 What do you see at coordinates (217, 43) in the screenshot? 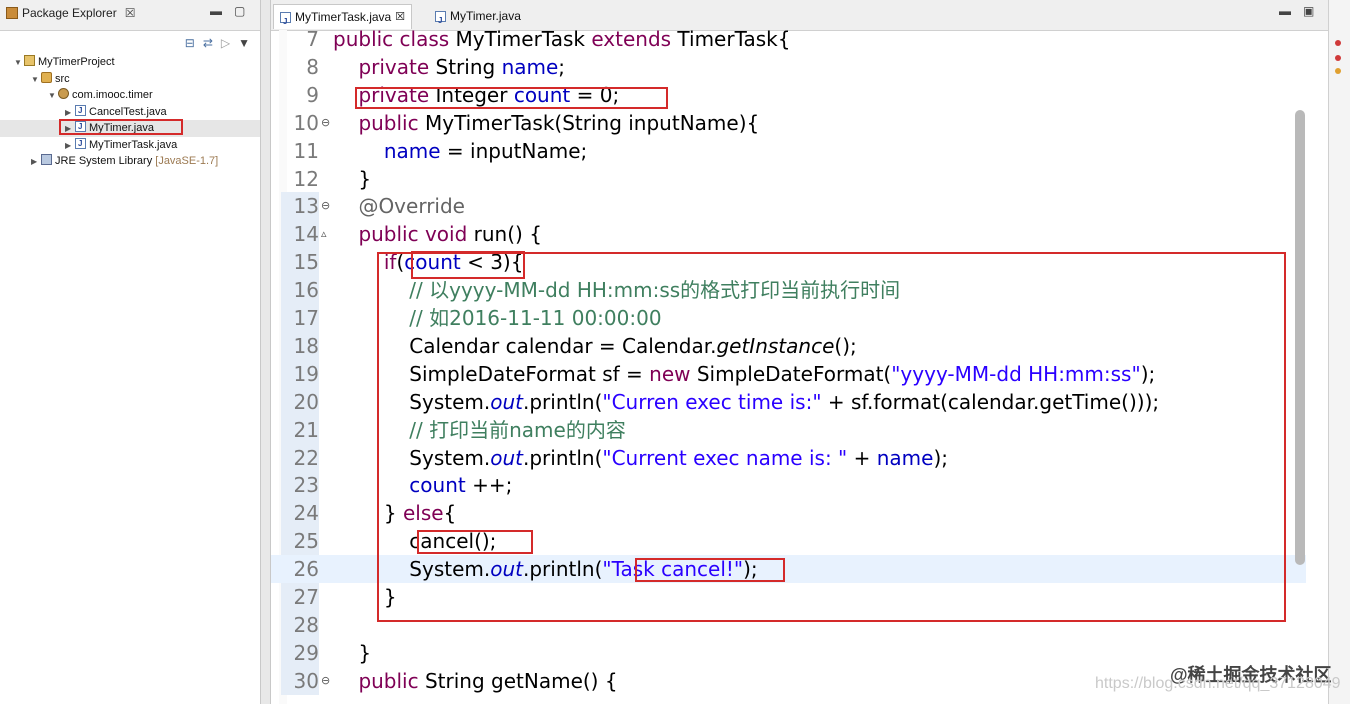
I see `explorer-toolbar: ⊟ ⇄ ▷ ▼` at bounding box center [217, 43].